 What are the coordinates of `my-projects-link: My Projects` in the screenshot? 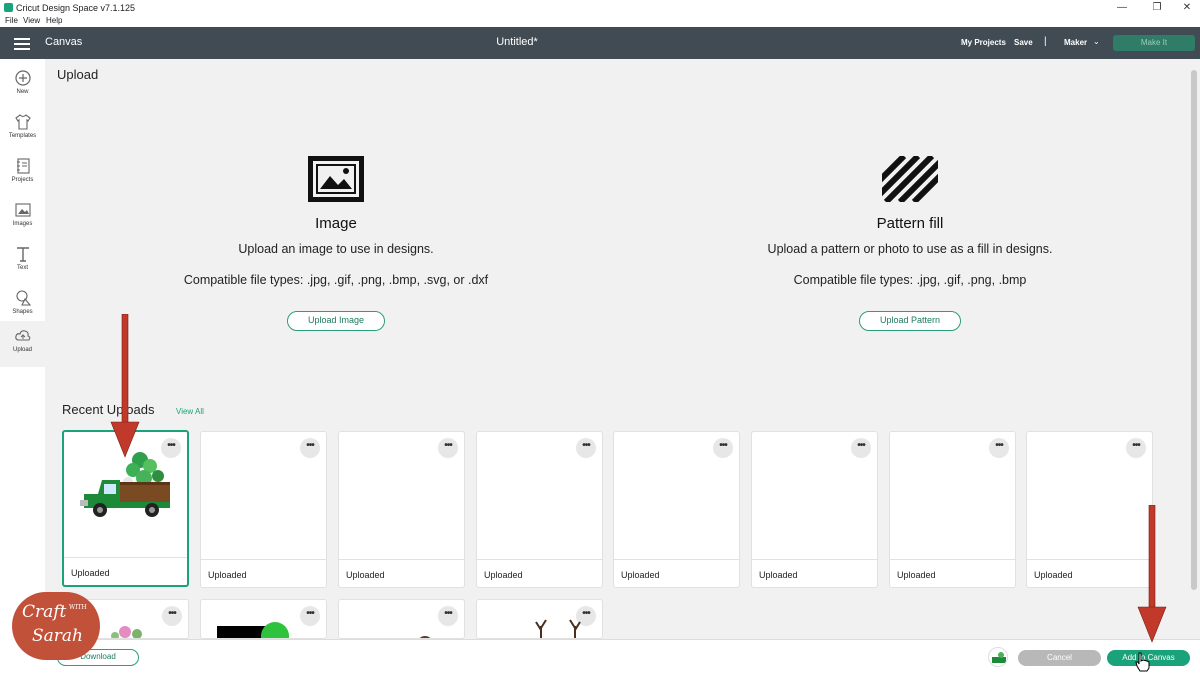 It's located at (983, 42).